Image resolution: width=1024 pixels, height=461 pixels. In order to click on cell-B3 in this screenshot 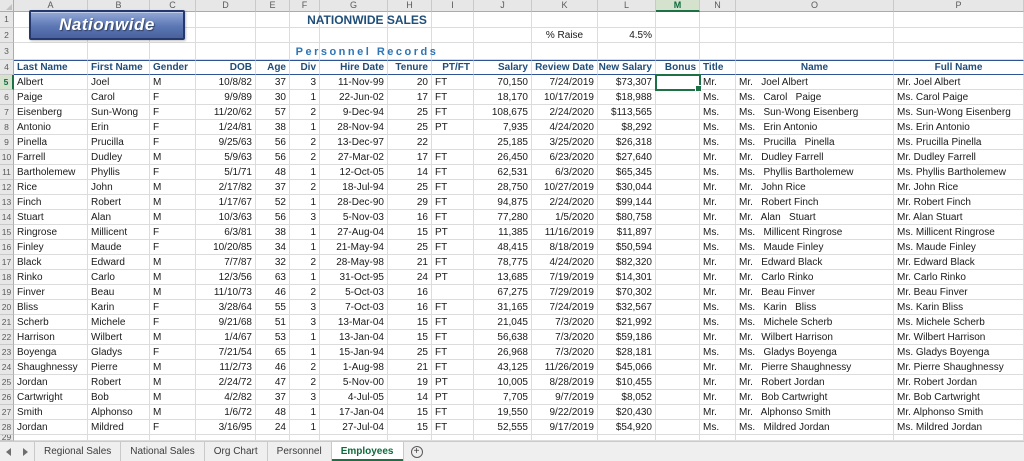, I will do `click(119, 51)`.